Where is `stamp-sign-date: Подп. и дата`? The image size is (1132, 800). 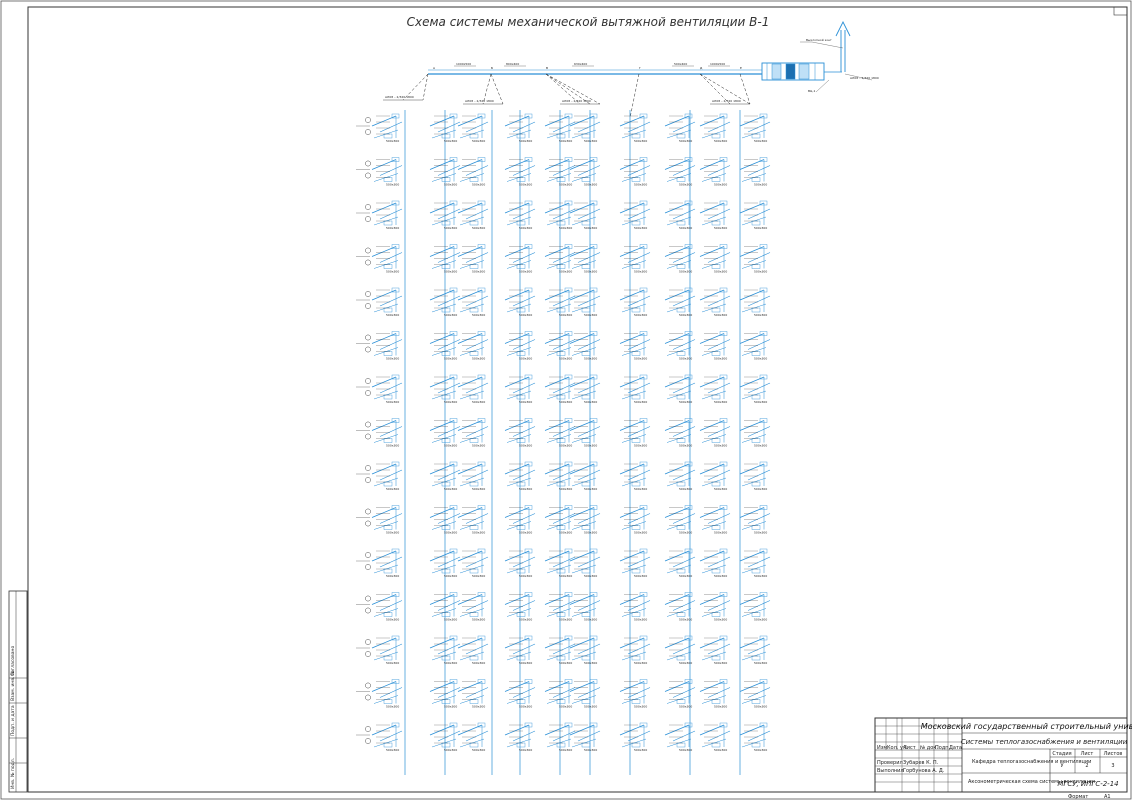 stamp-sign-date: Подп. и дата is located at coordinates (13, 720).